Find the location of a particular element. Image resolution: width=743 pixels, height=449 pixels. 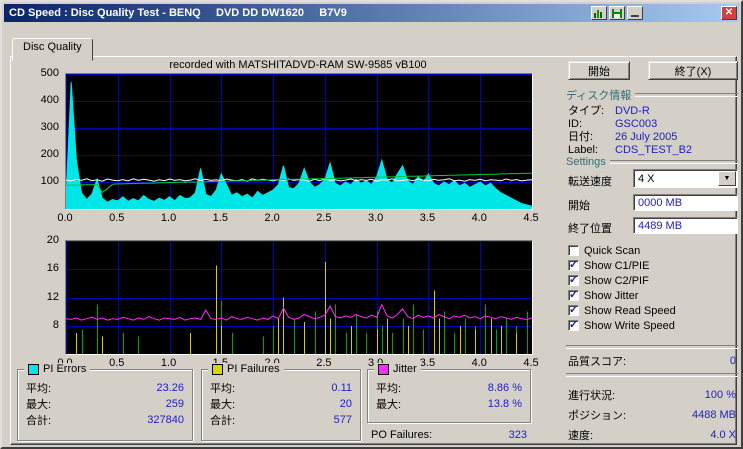

titlebar-spacer is located at coordinates (682, 13).